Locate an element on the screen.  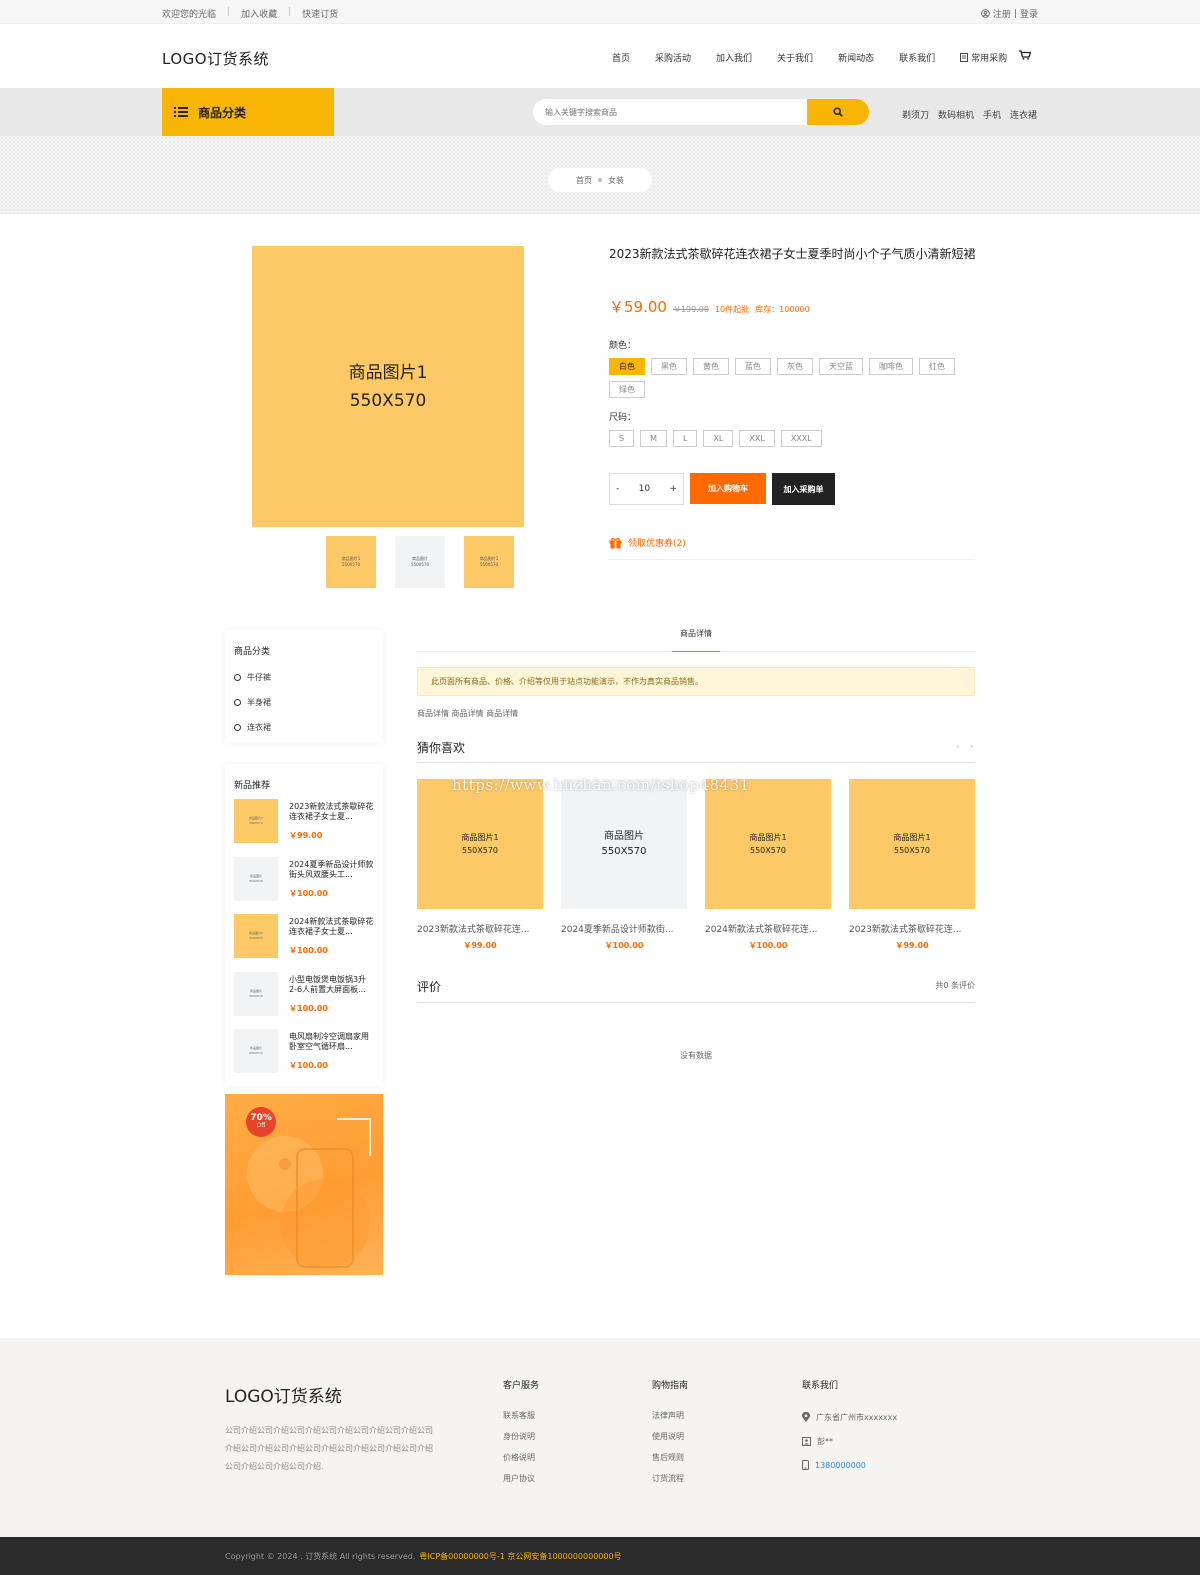
hot-word: 连衣裙 is located at coordinates (1023, 114).